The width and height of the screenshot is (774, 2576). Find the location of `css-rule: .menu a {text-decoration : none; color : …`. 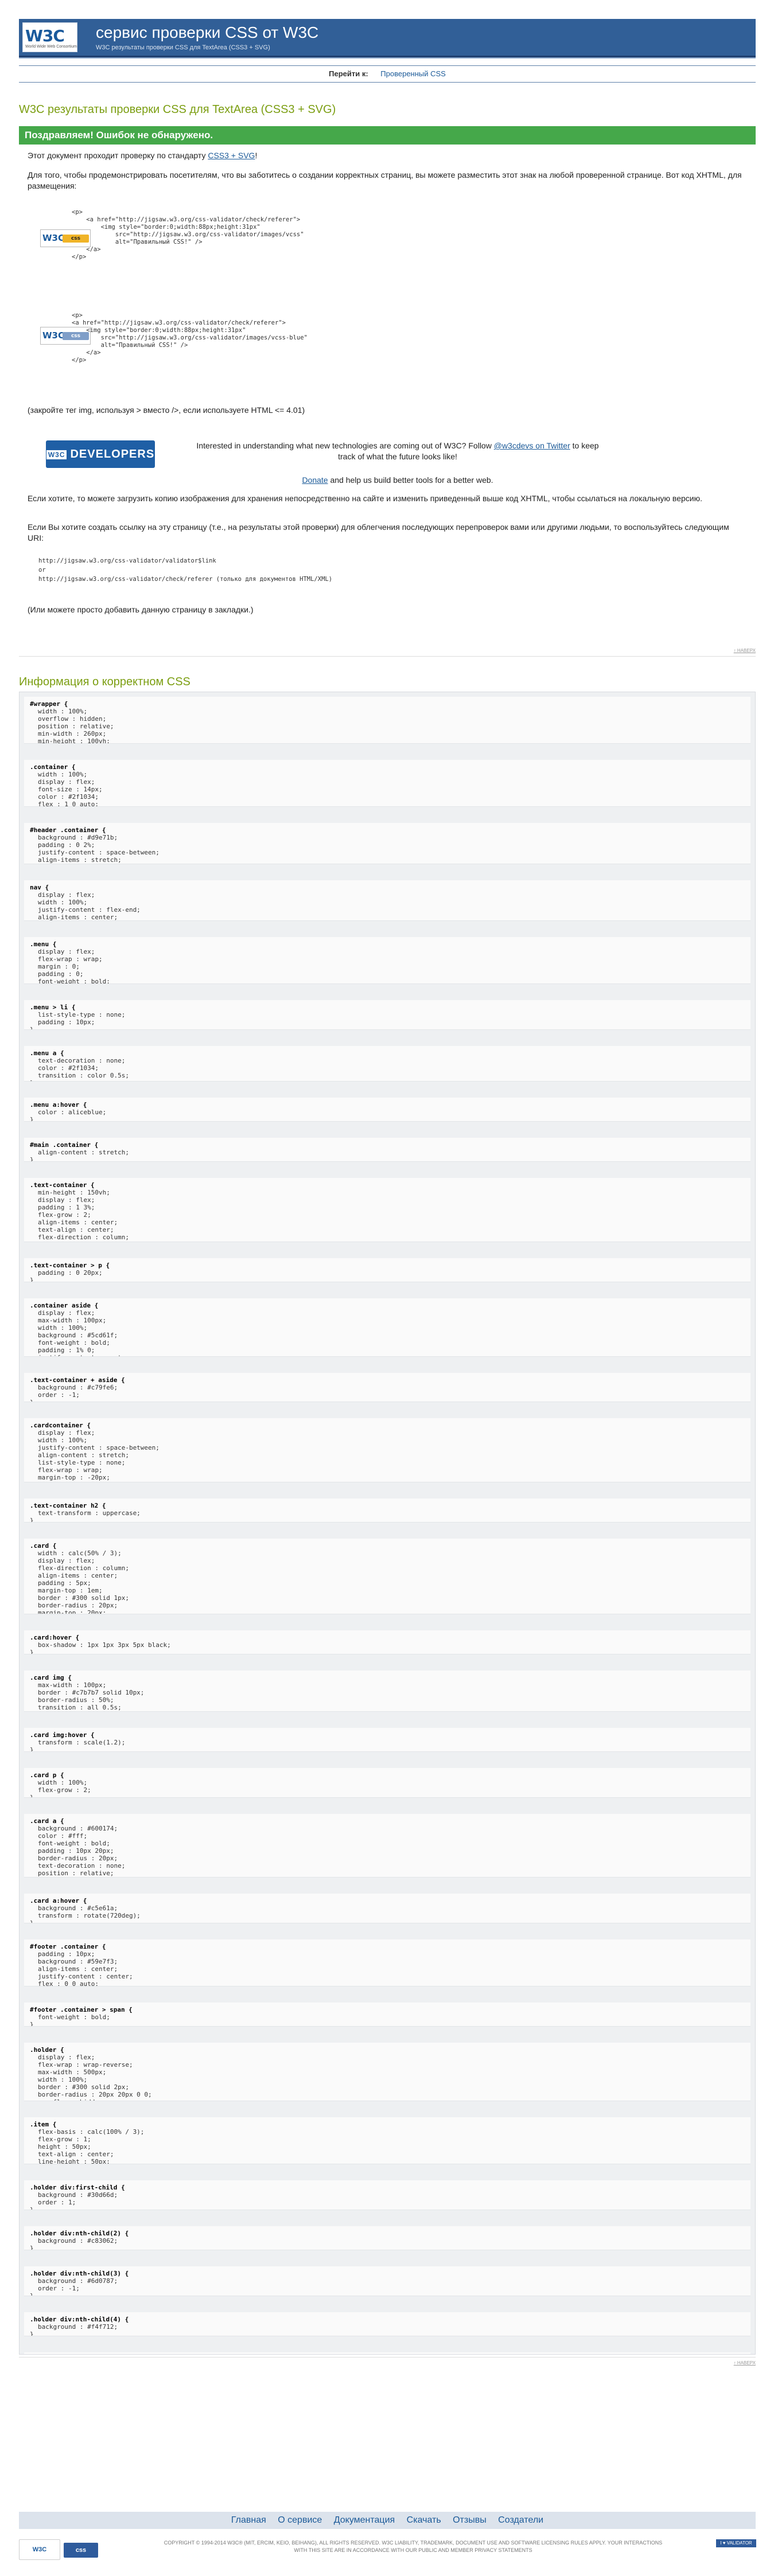

css-rule: .menu a {text-decoration : none; color : … is located at coordinates (387, 1064).